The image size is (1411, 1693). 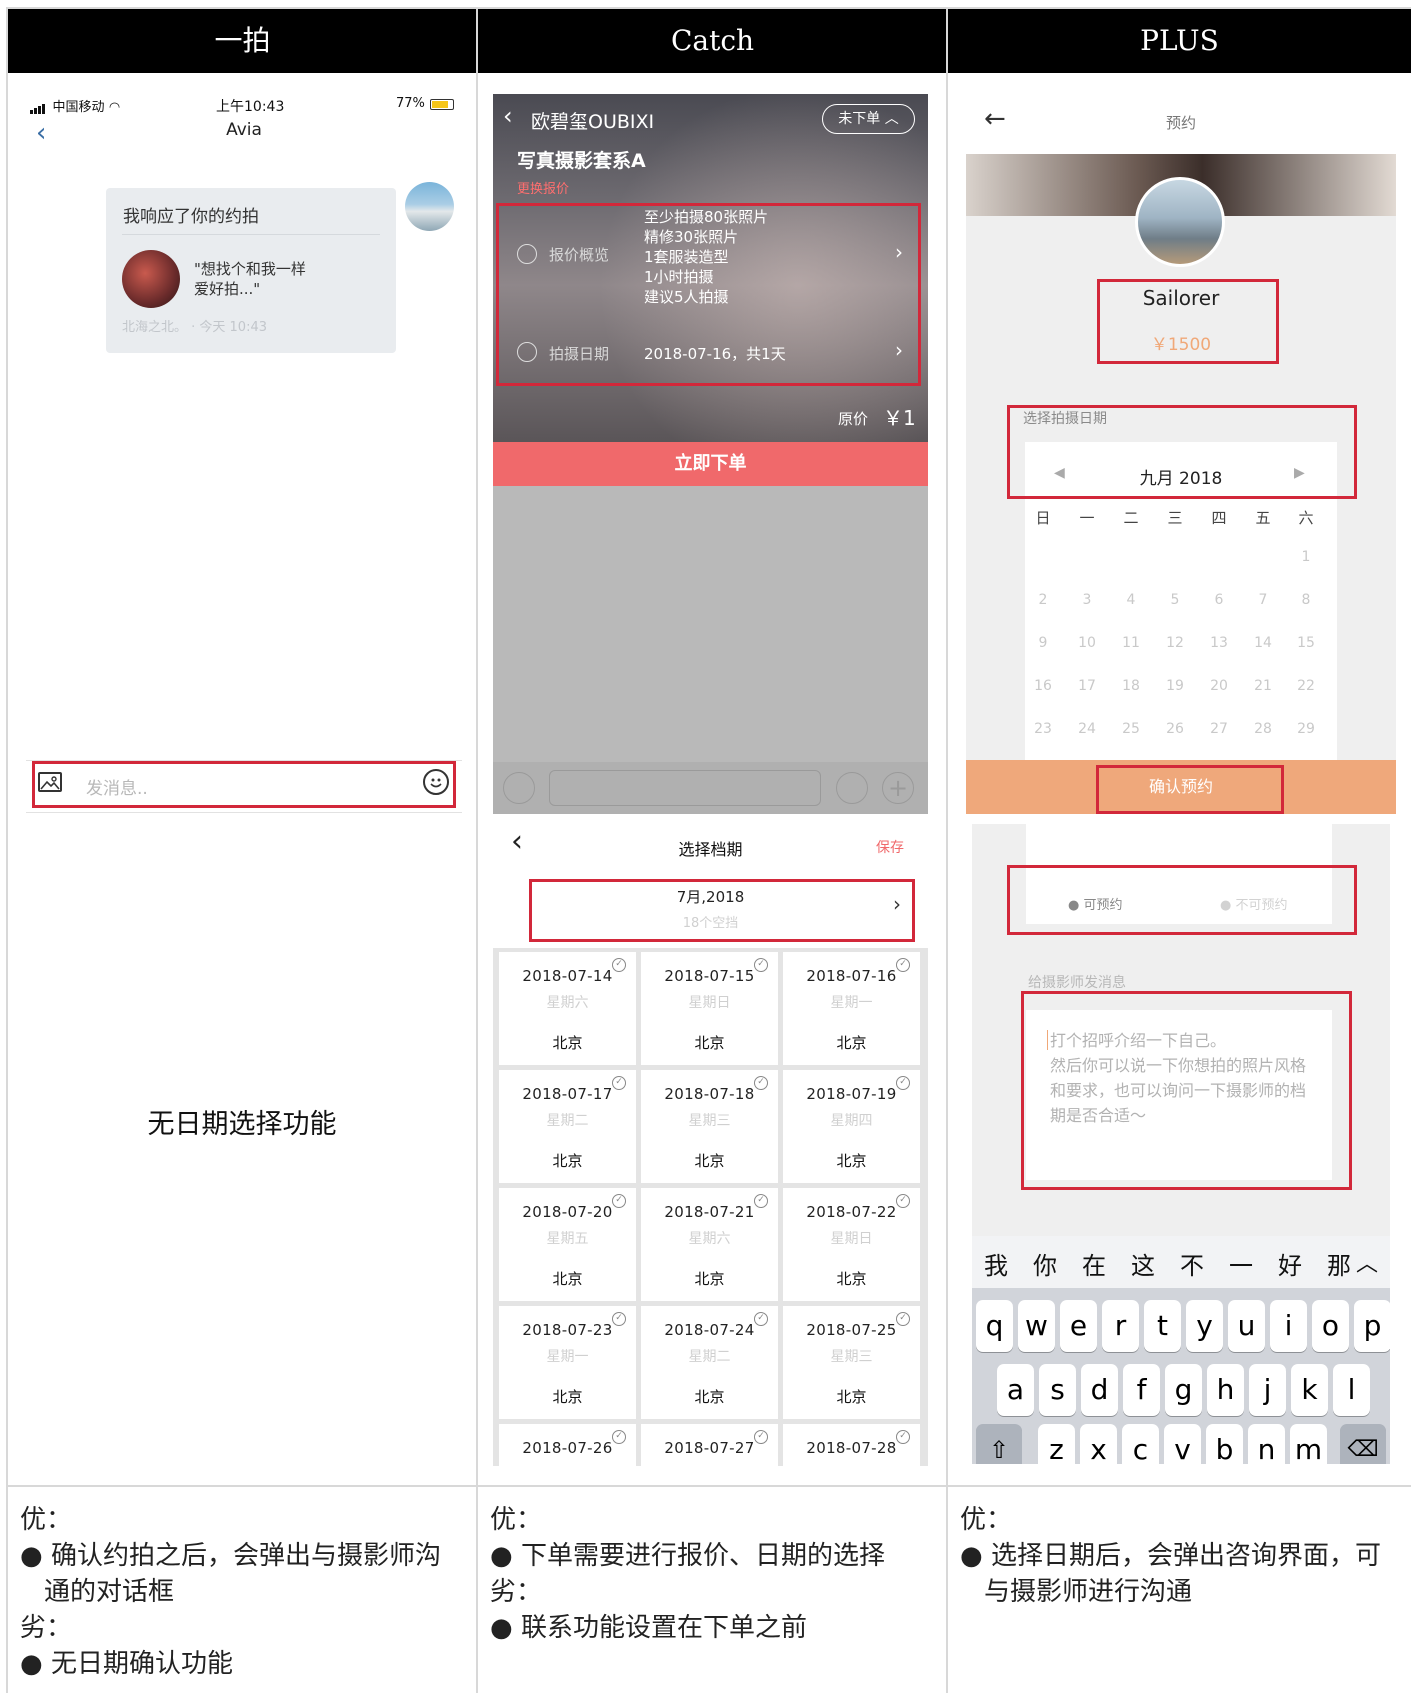 I want to click on calendar-day: 24, so click(x=1087, y=729).